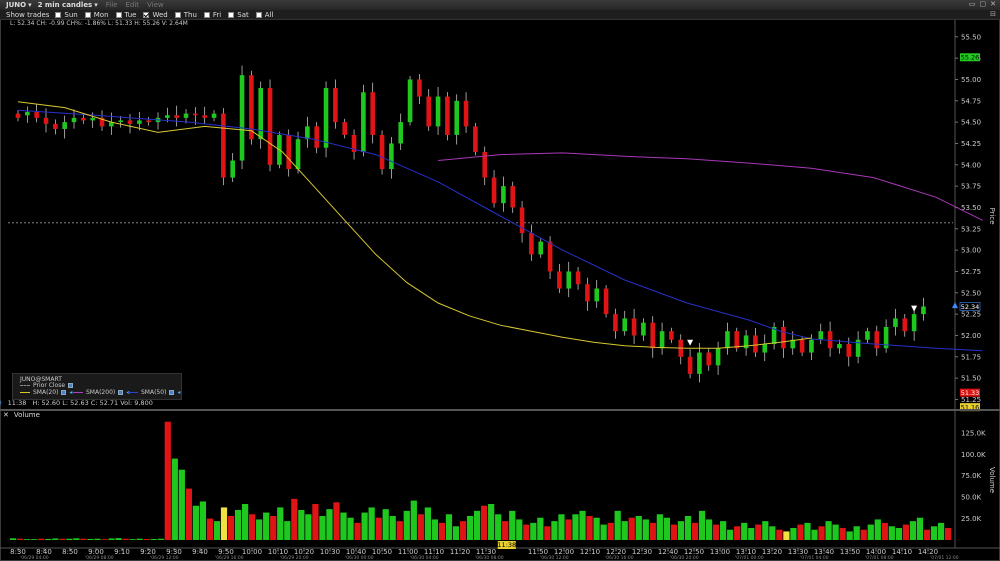 The image size is (1000, 561). What do you see at coordinates (971, 187) in the screenshot?
I see `price-tick-label: 53.75` at bounding box center [971, 187].